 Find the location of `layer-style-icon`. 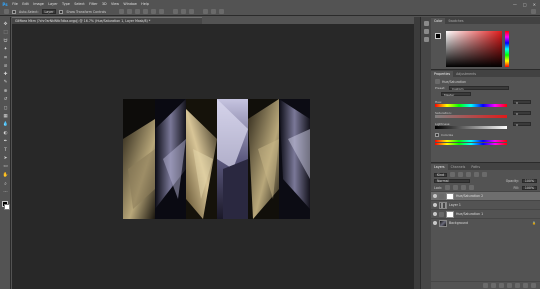

layer-style-icon is located at coordinates (493, 285).